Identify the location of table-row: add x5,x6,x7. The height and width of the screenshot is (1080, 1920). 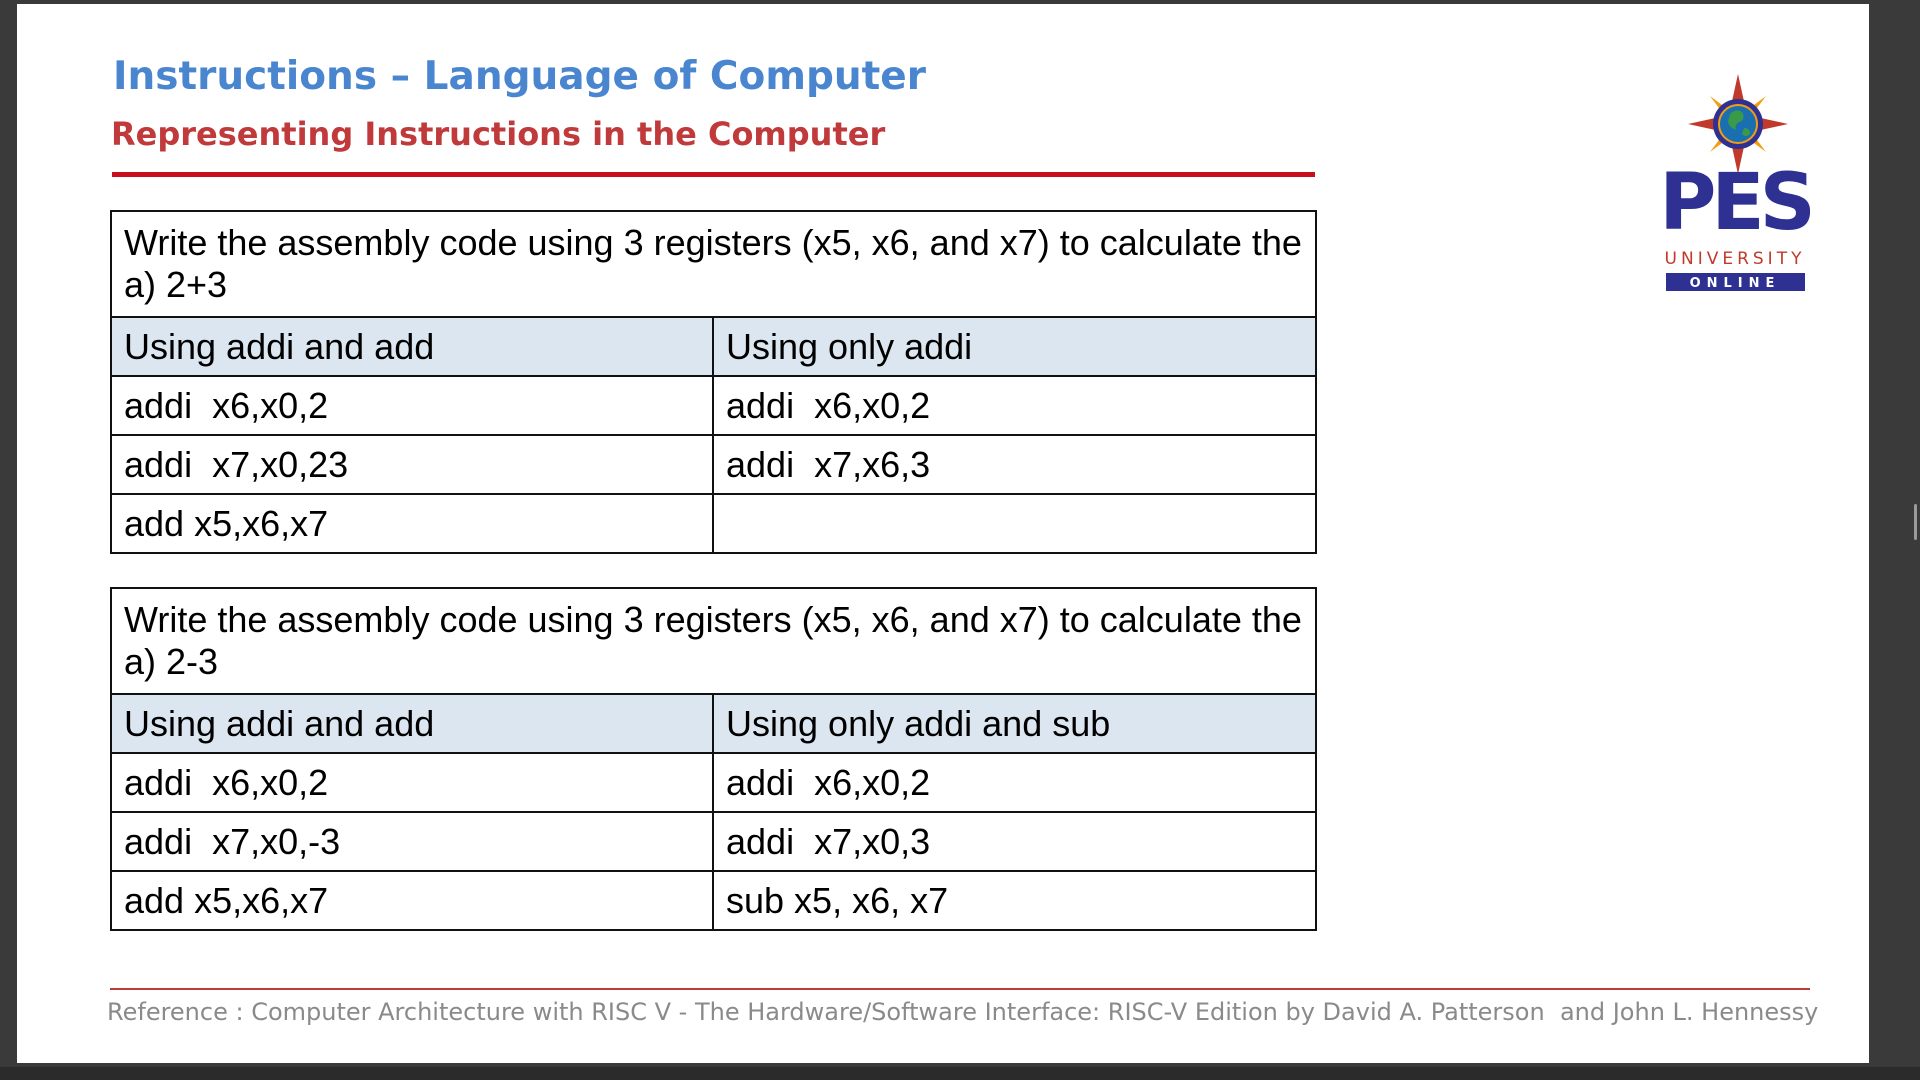
(713, 523).